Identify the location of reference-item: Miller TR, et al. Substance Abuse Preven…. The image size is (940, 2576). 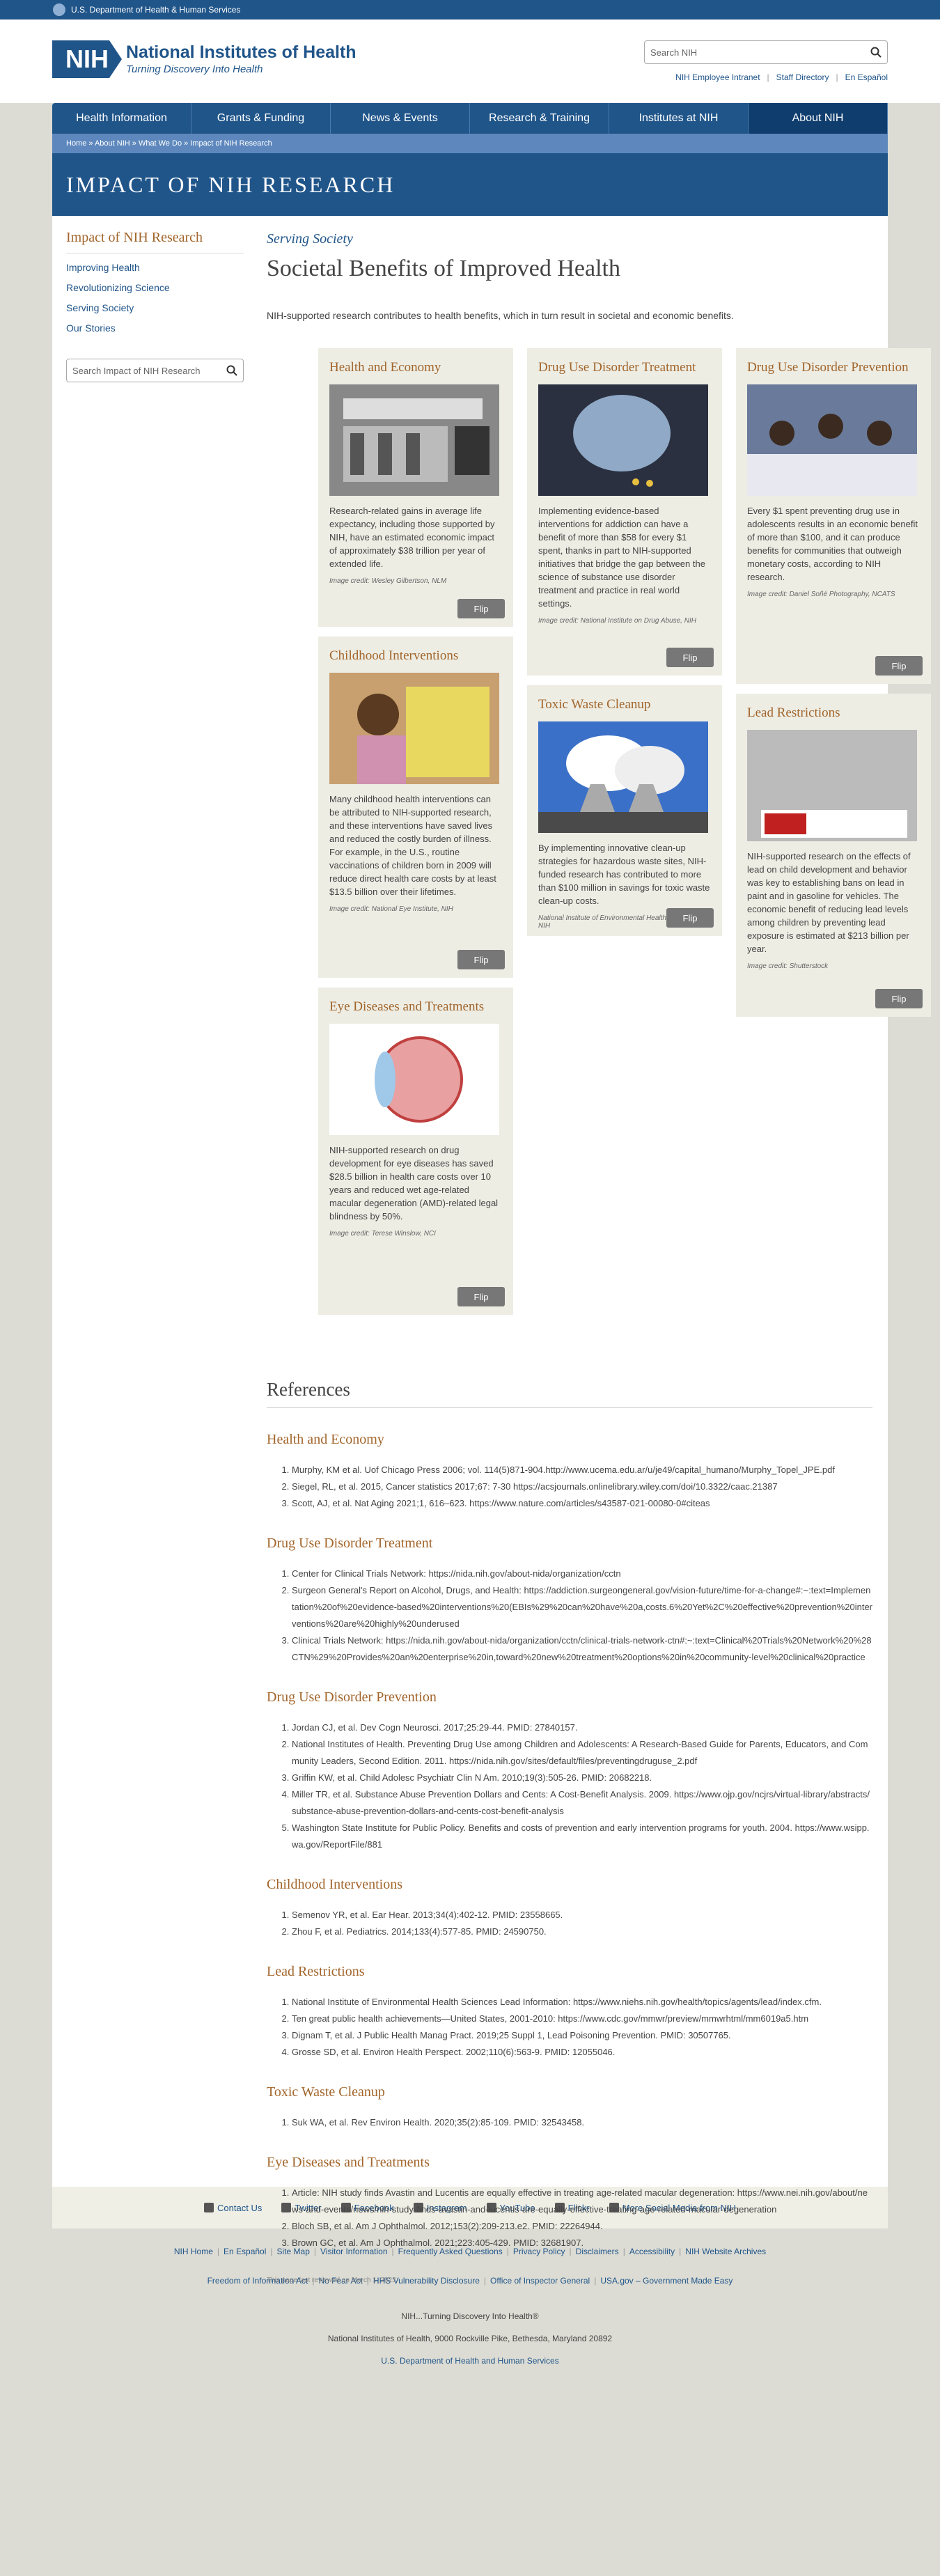
(582, 1803).